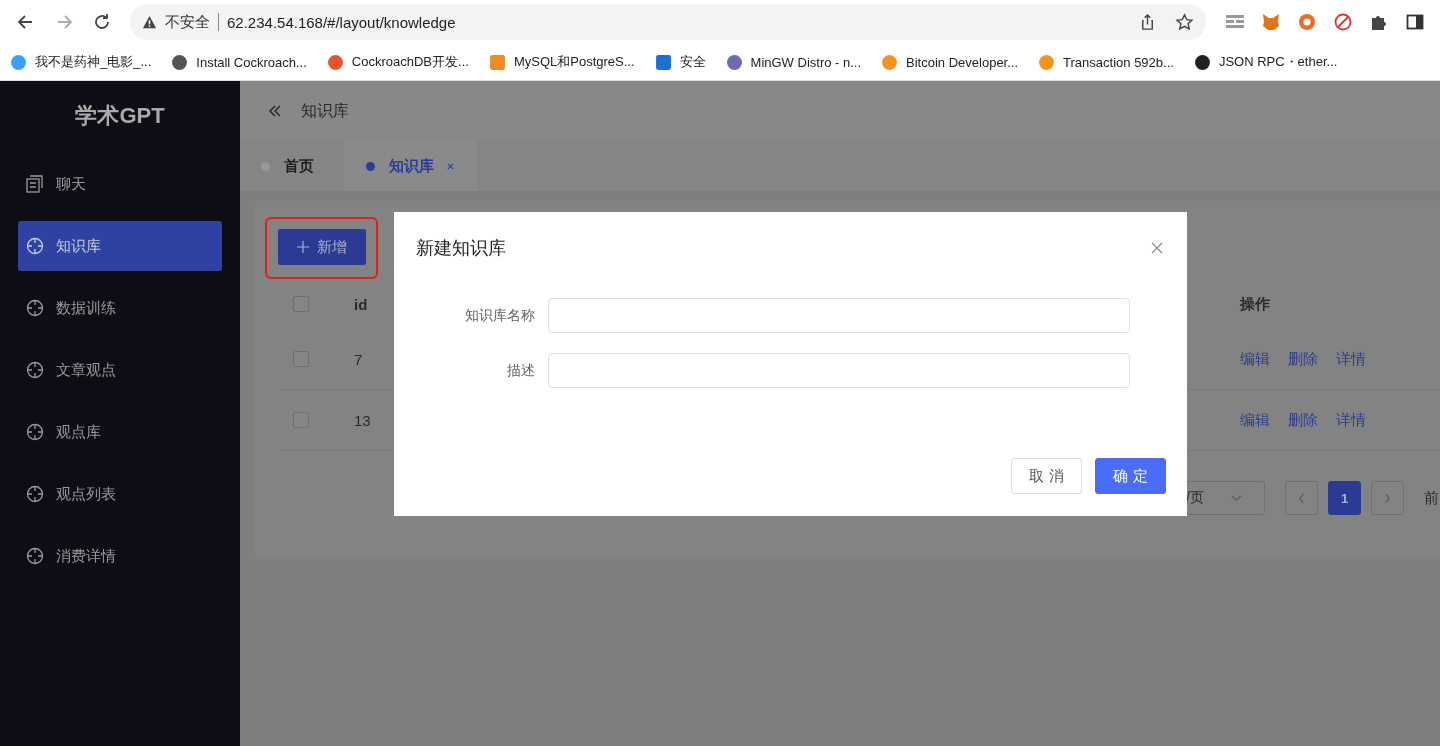 Image resolution: width=1440 pixels, height=746 pixels. Describe the element at coordinates (120, 184) in the screenshot. I see `sidebar-item: 聊天` at that location.